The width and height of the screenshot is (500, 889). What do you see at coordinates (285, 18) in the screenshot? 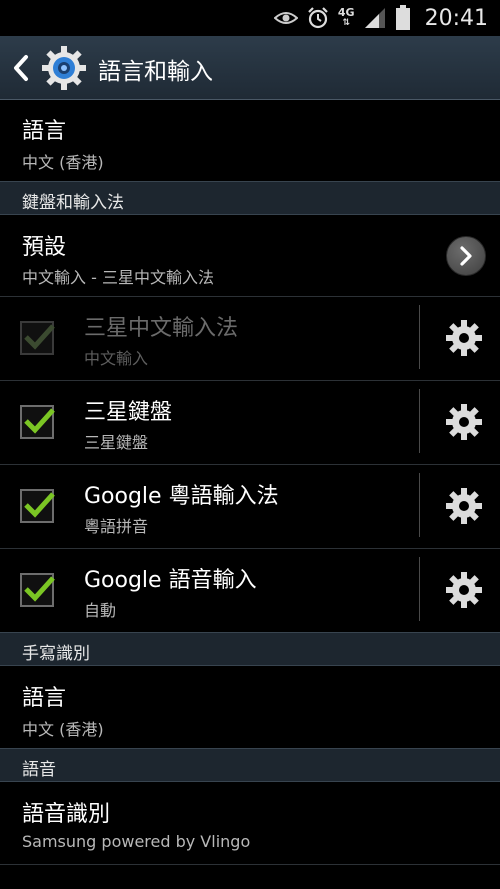
I see `eye-icon` at bounding box center [285, 18].